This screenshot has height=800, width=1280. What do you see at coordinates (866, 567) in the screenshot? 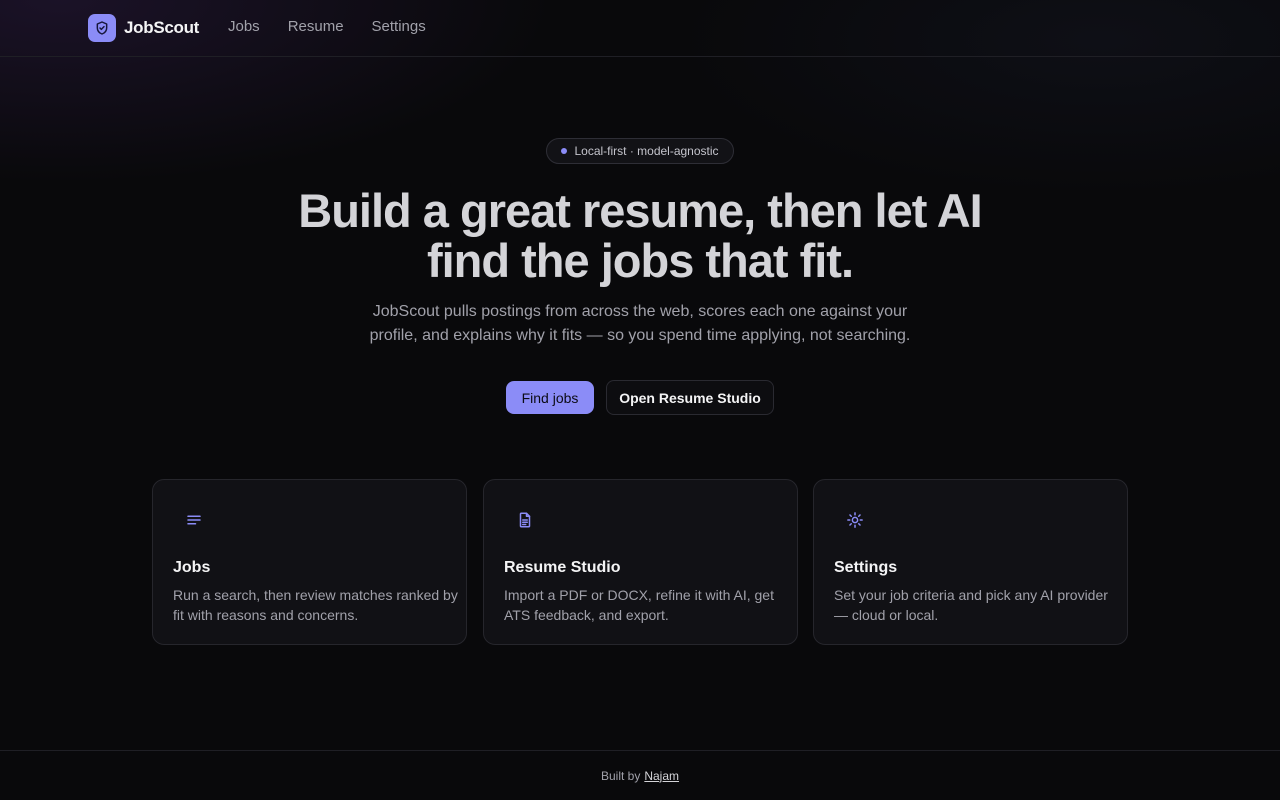
I see `card-settings-title: Settings` at bounding box center [866, 567].